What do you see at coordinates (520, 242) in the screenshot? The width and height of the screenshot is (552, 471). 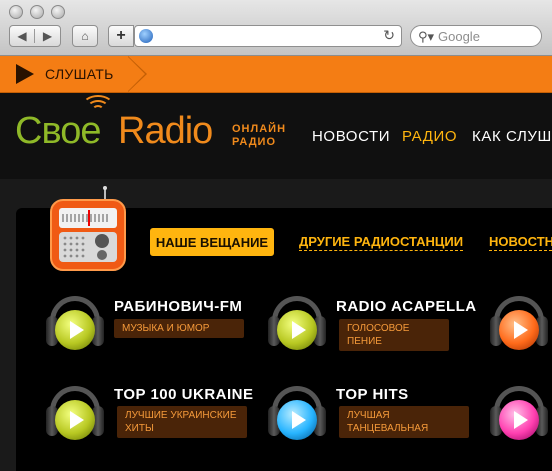 I see `tab-news-stations: НОВОСТНЫ` at bounding box center [520, 242].